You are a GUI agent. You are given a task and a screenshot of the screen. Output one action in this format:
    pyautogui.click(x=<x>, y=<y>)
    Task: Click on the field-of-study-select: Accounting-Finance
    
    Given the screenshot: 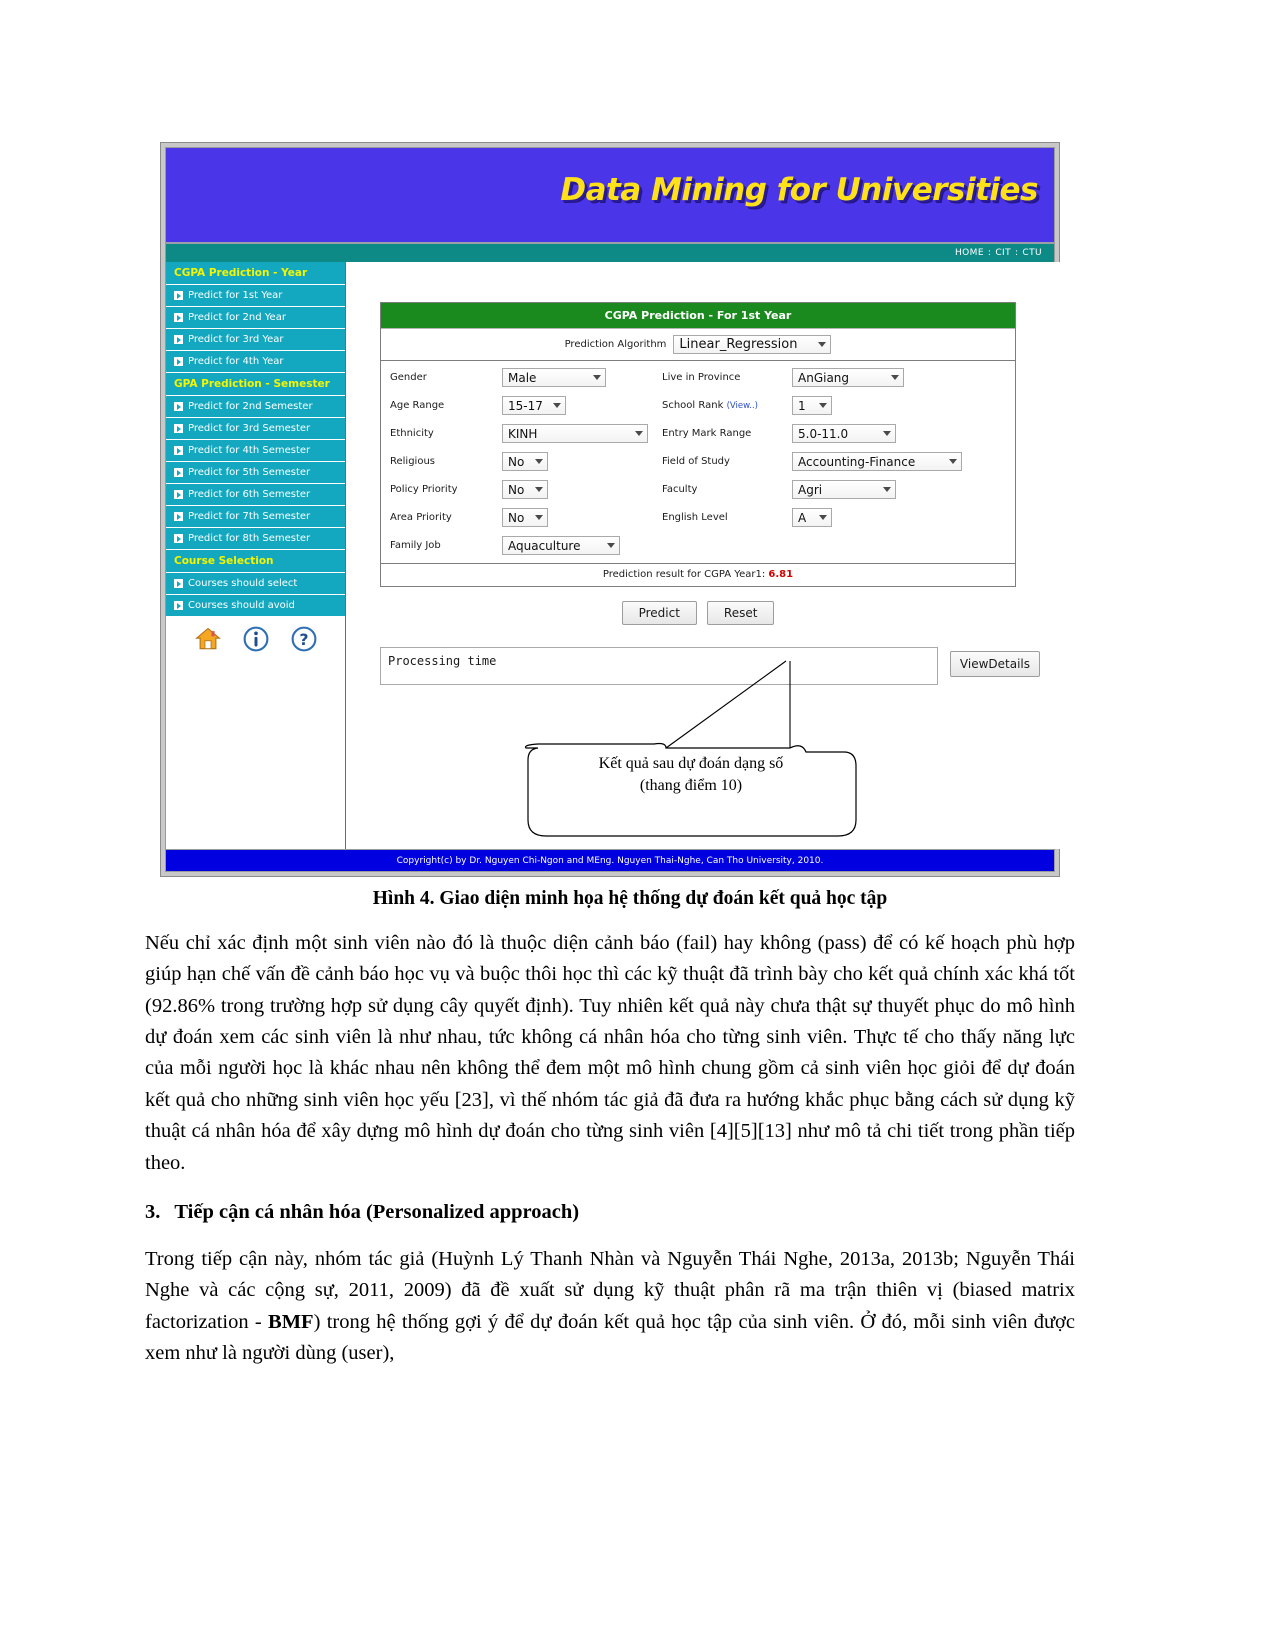 What is the action you would take?
    pyautogui.click(x=877, y=461)
    